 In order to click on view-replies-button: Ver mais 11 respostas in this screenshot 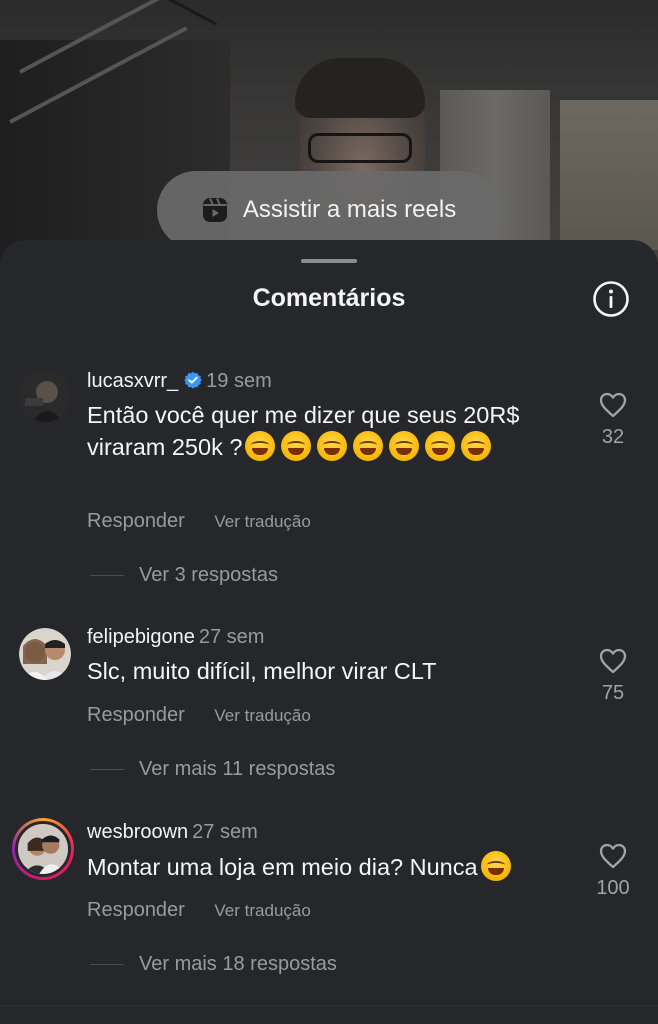, I will do `click(212, 769)`.